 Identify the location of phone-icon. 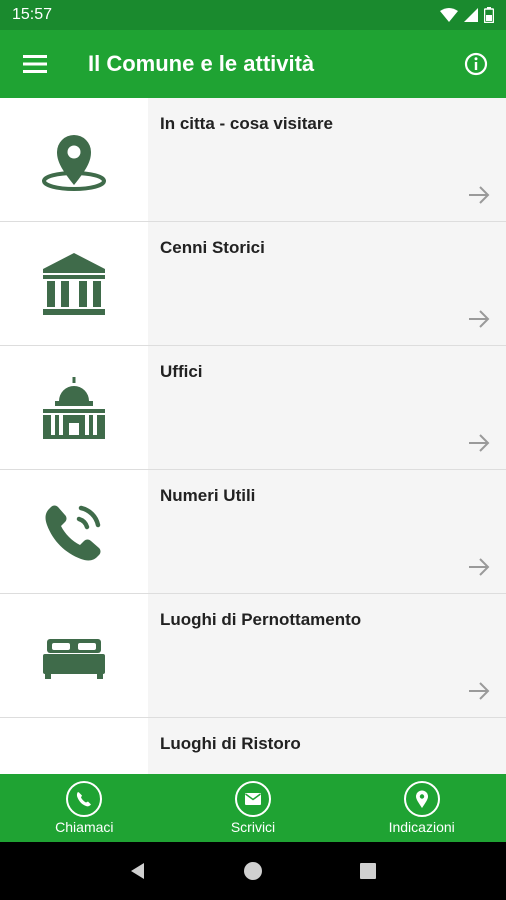
(84, 799).